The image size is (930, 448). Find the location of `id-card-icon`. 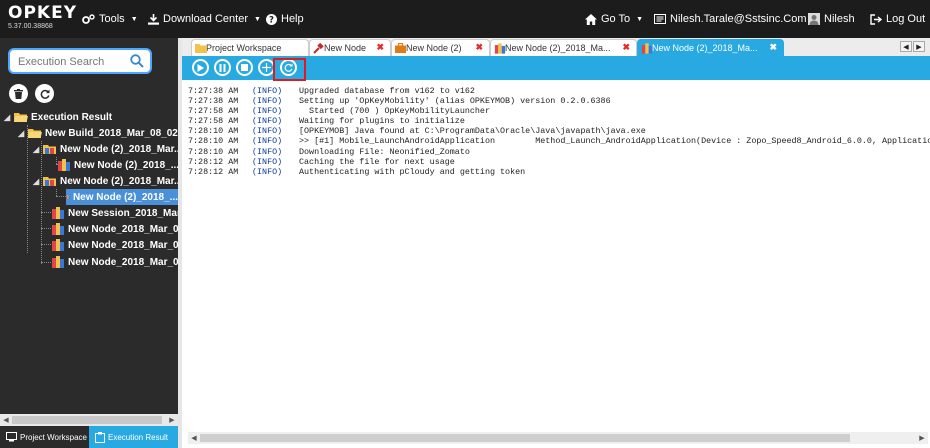

id-card-icon is located at coordinates (660, 19).